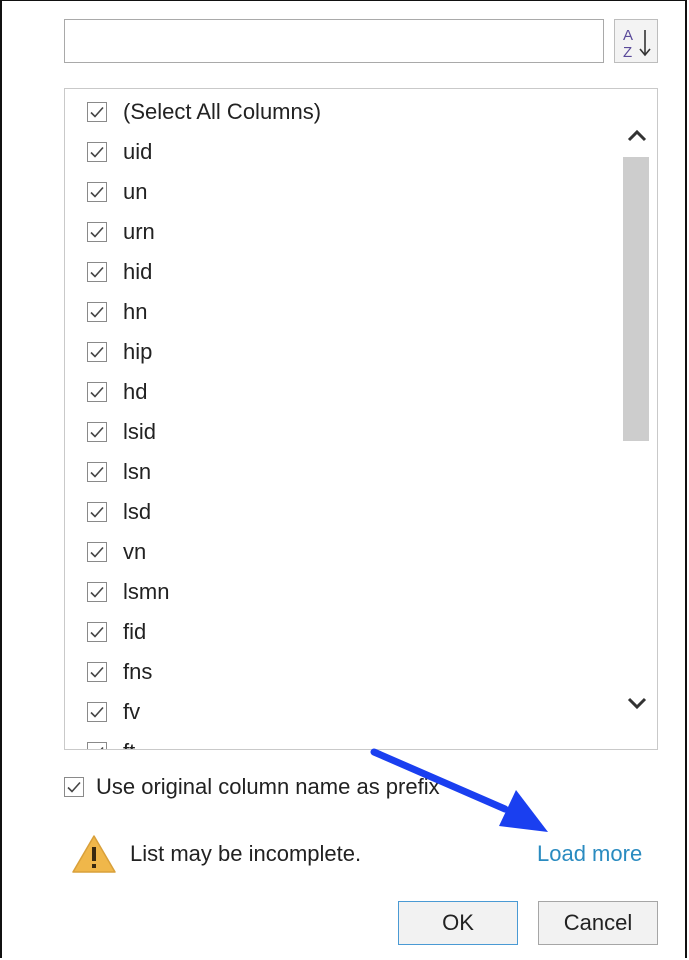 This screenshot has height=960, width=689. What do you see at coordinates (138, 671) in the screenshot?
I see `column-label: fns` at bounding box center [138, 671].